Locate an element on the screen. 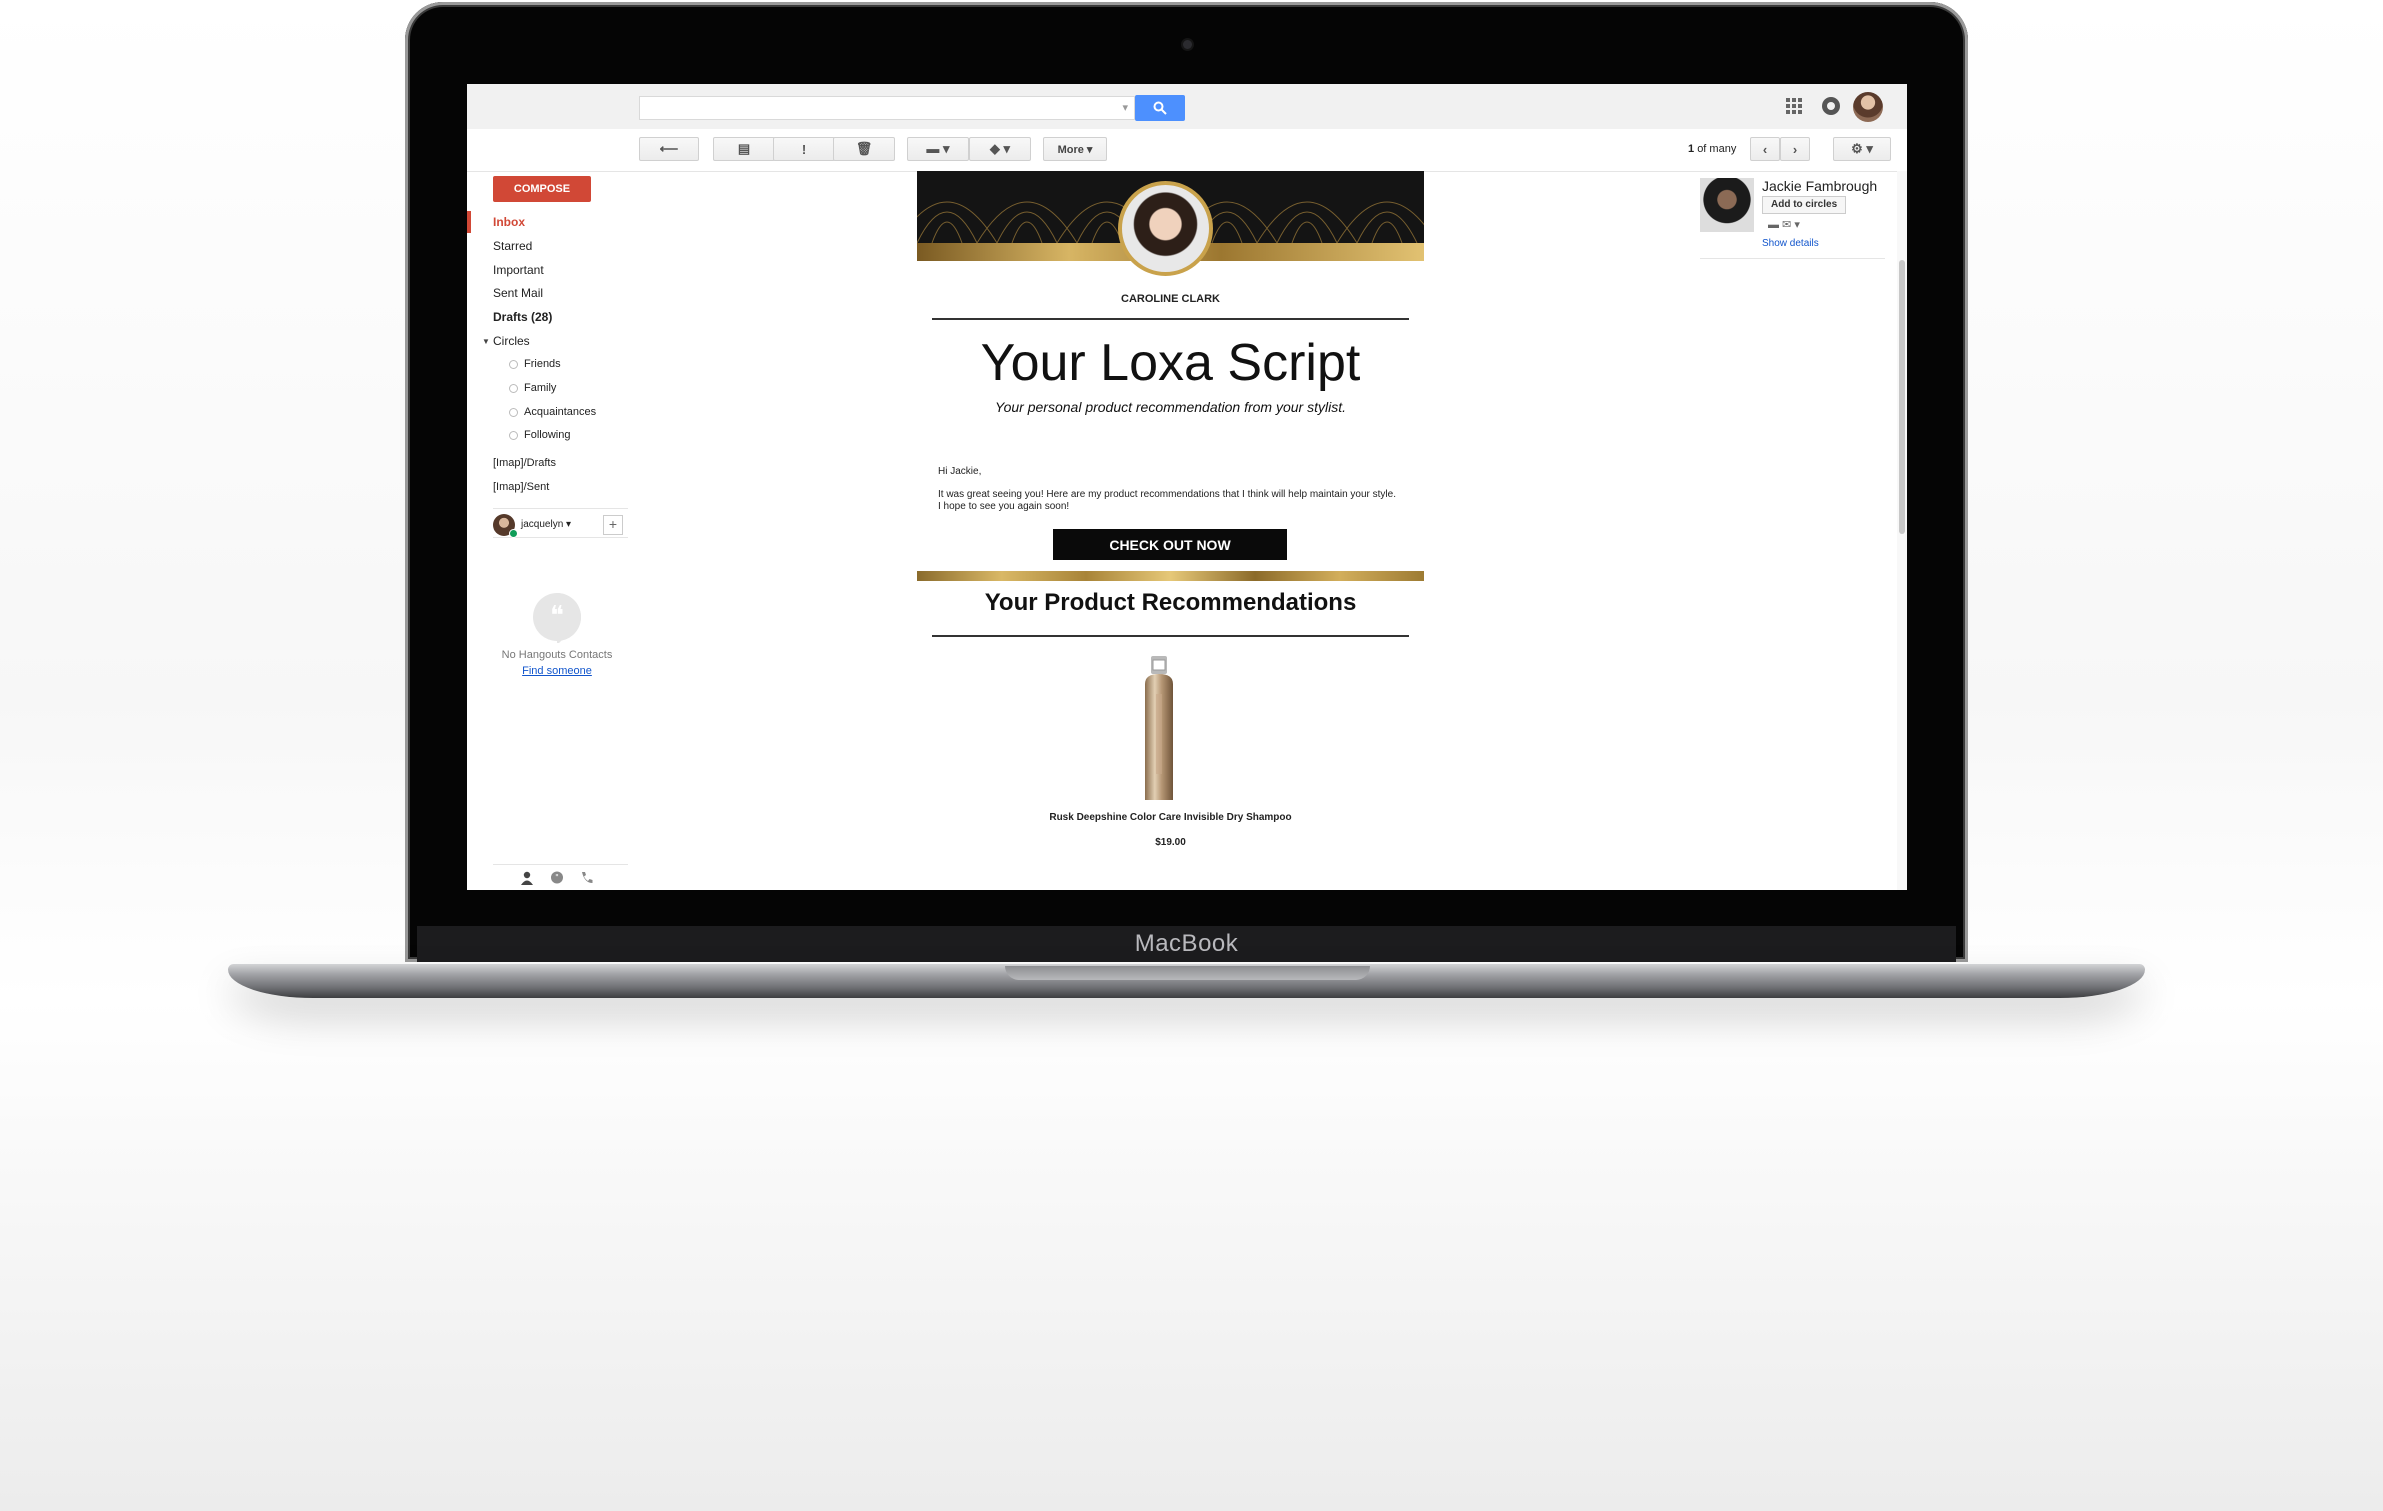  archive-button: ▤ is located at coordinates (744, 149).